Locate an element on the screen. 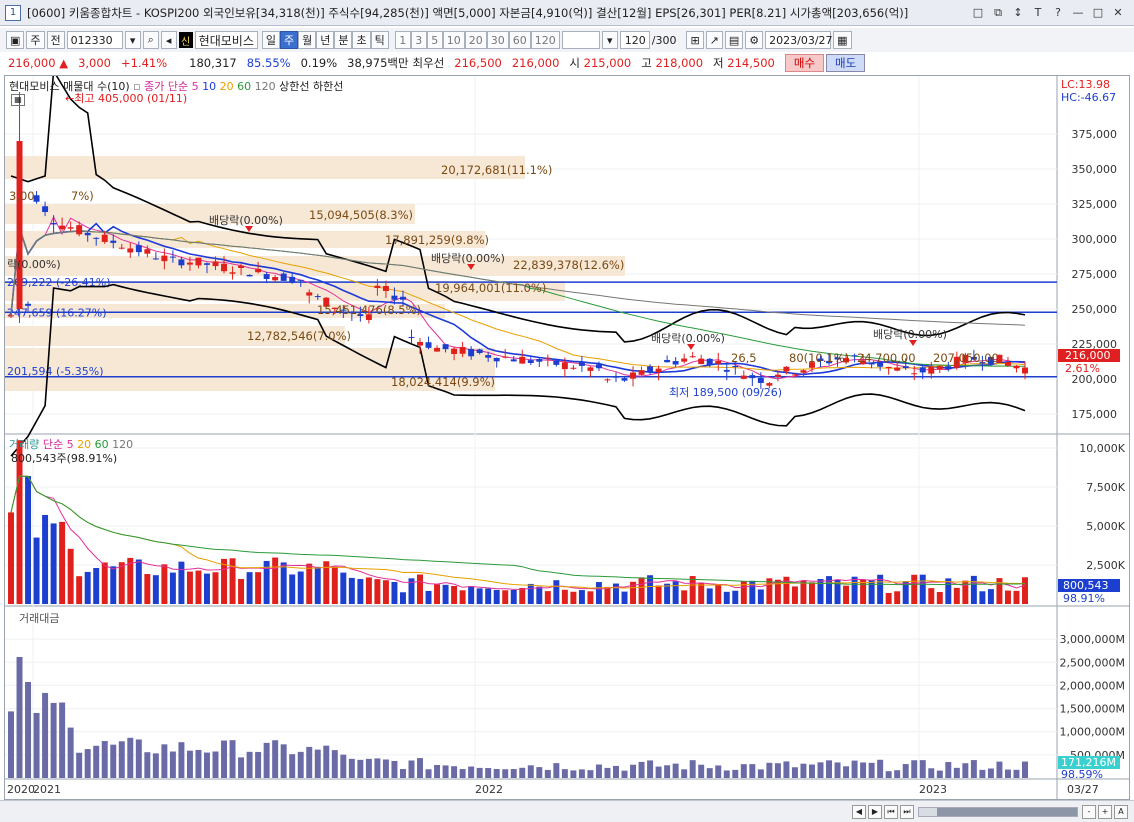 This screenshot has width=1134, height=822. ma10-legend: 10 is located at coordinates (209, 86).